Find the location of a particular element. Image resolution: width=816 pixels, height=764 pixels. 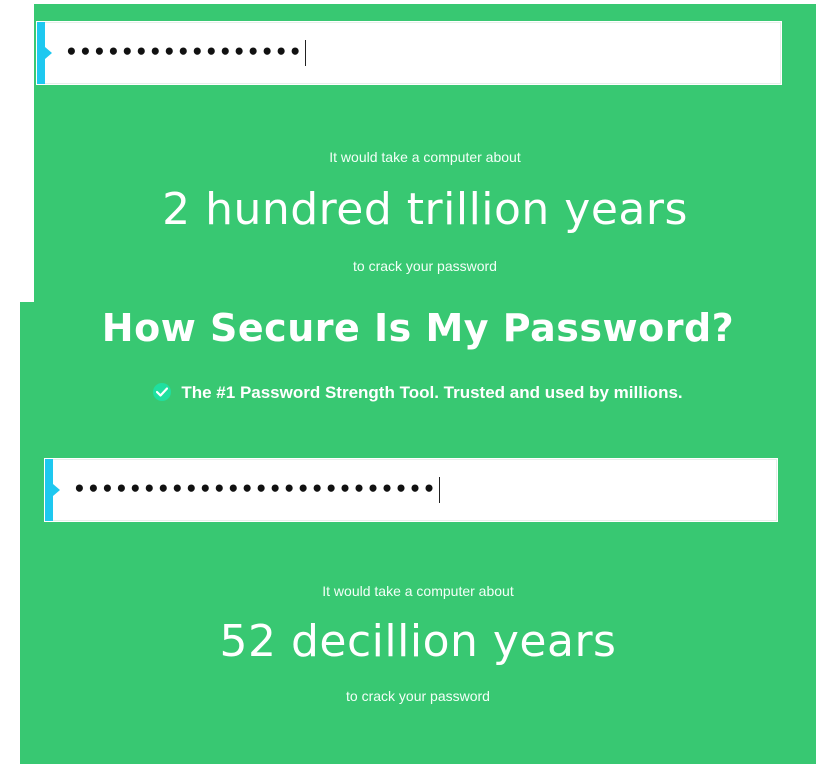

page-title: How Secure Is My Password? is located at coordinates (418, 328).